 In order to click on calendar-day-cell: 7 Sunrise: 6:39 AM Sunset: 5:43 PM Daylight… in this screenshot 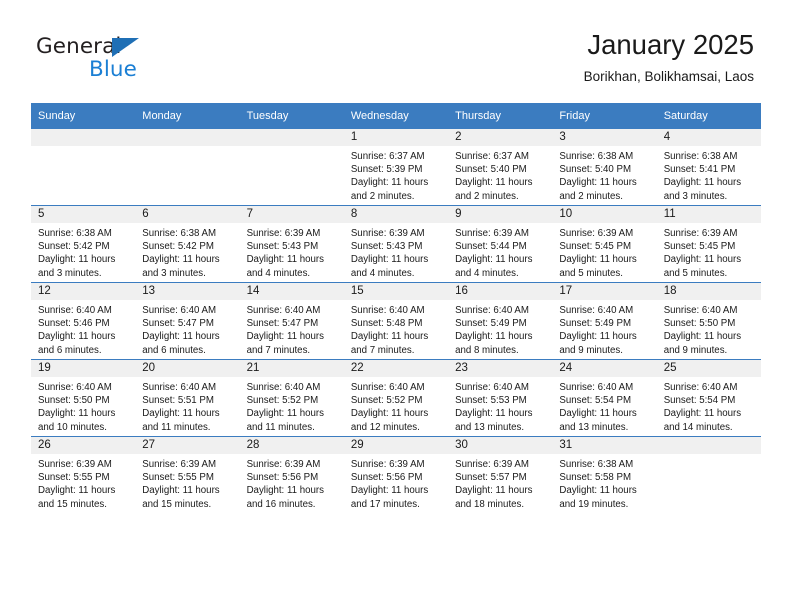, I will do `click(291, 244)`.